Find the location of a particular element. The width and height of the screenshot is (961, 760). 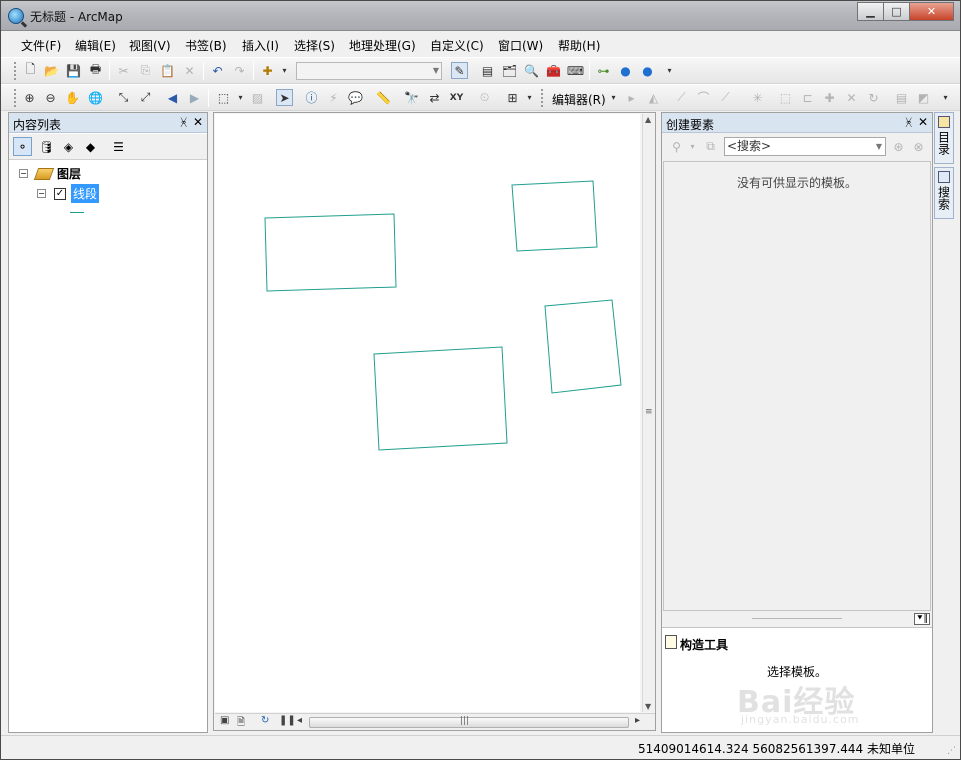

rotate-icon: ↻ is located at coordinates (873, 97).